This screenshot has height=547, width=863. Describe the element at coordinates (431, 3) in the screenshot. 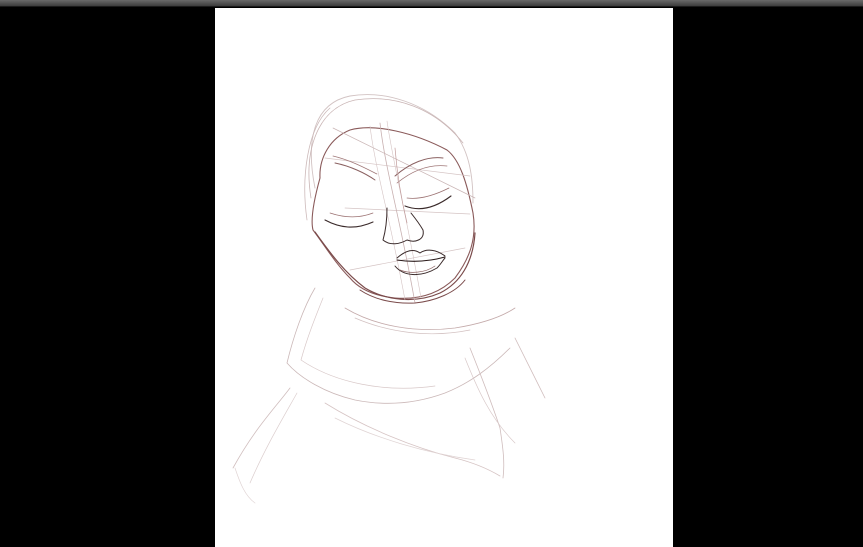

I see `top-toolbar-edge` at that location.